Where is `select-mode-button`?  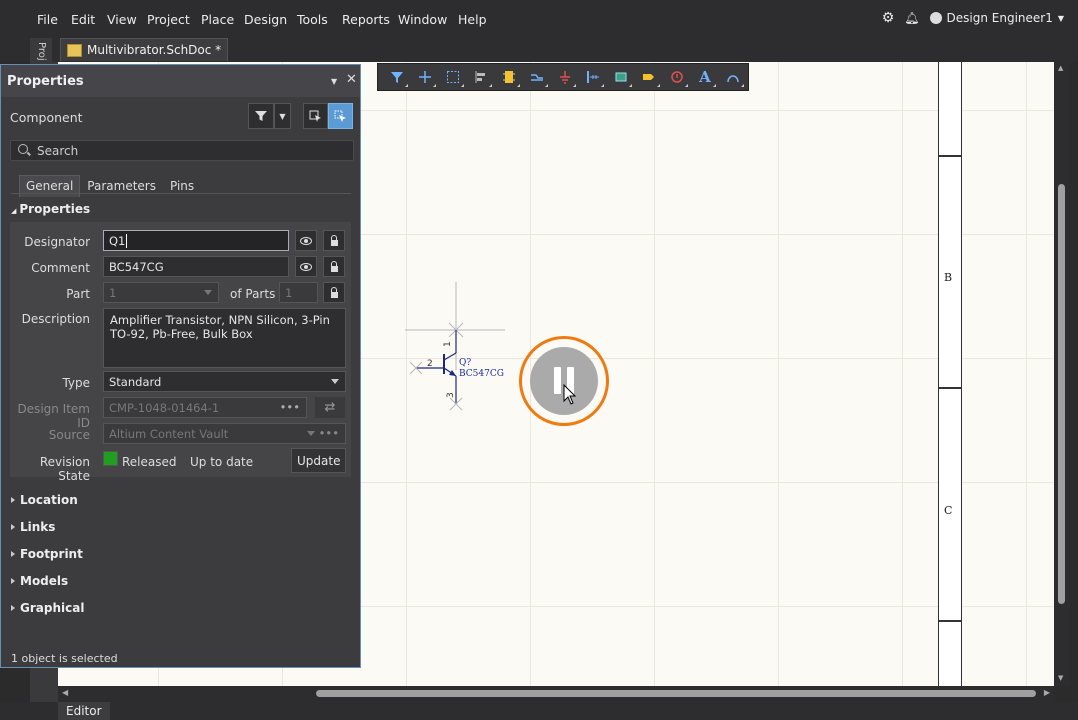
select-mode-button is located at coordinates (315, 116).